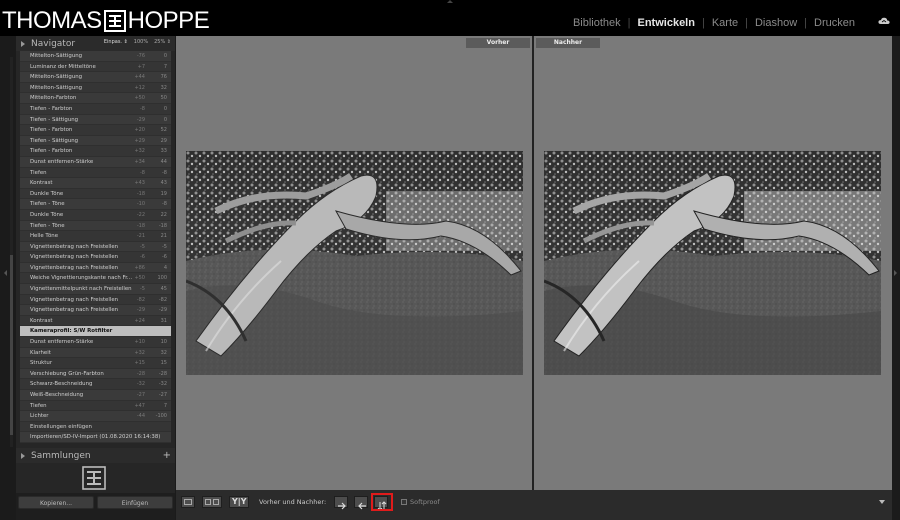 This screenshot has height=520, width=900. I want to click on history-item: Mittelton-Sättigung -76 0, so click(95, 56).